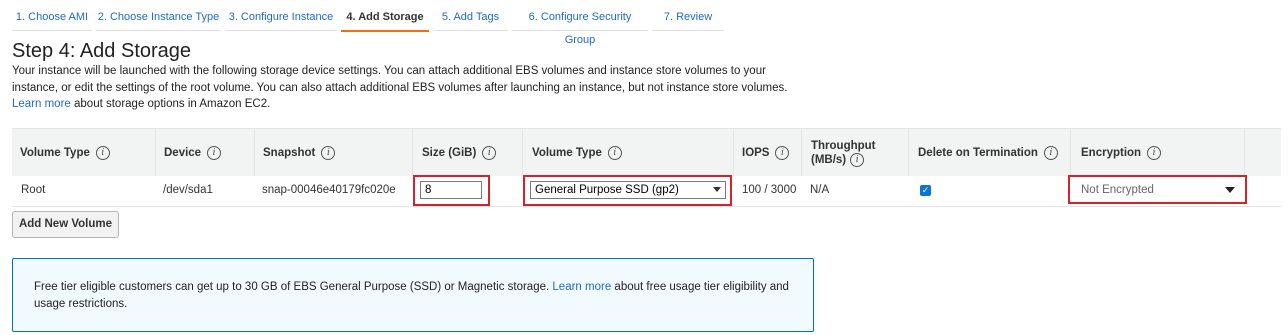  I want to click on header-volume-type: Volume Type i, so click(84, 153).